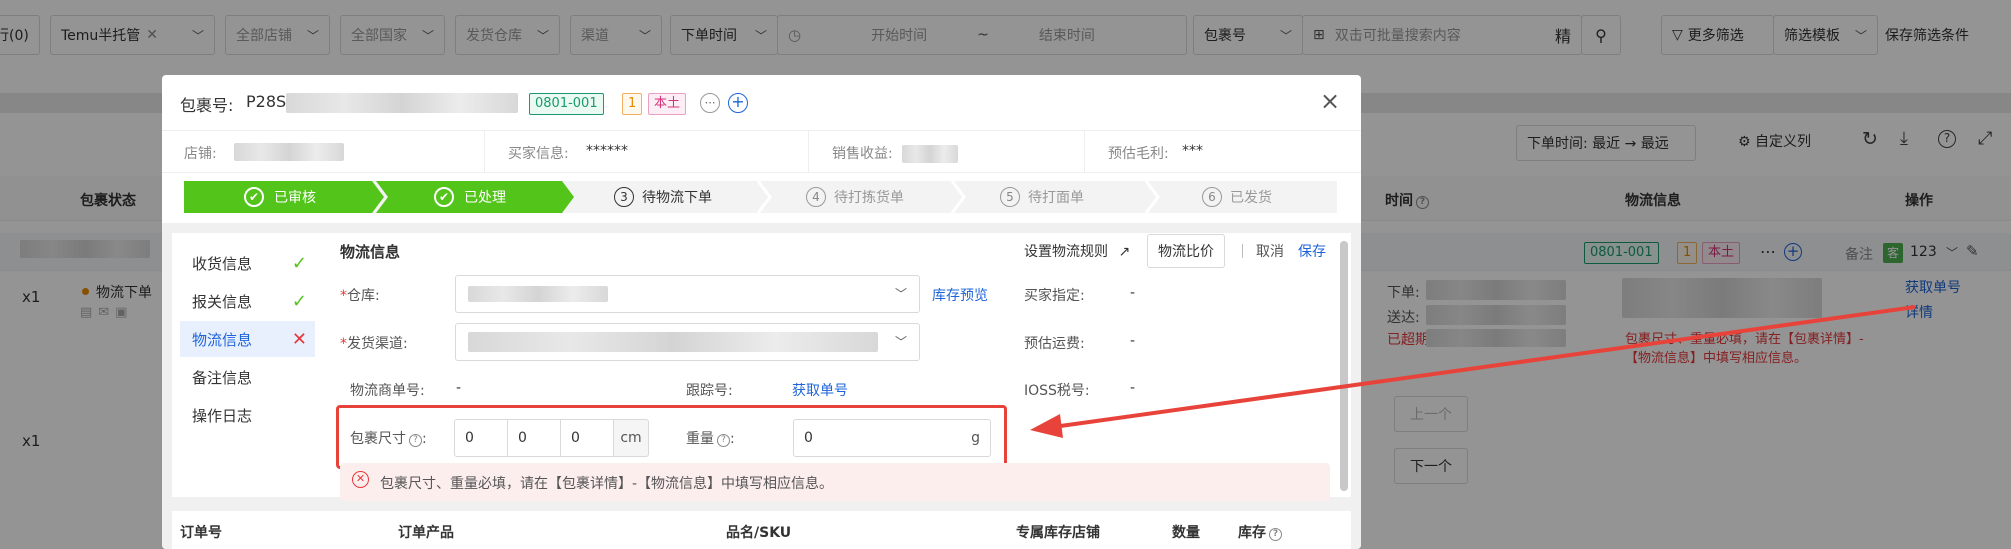  What do you see at coordinates (1186, 251) in the screenshot?
I see `compare-button: 物流比价` at bounding box center [1186, 251].